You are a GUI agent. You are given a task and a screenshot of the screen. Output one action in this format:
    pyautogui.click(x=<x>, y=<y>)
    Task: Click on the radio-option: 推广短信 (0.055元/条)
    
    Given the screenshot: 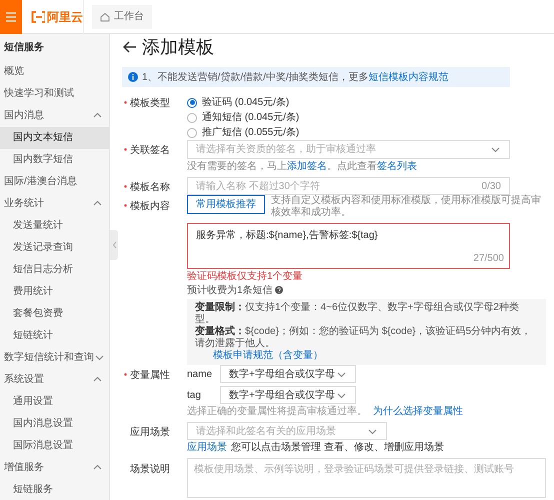 What is the action you would take?
    pyautogui.click(x=243, y=132)
    